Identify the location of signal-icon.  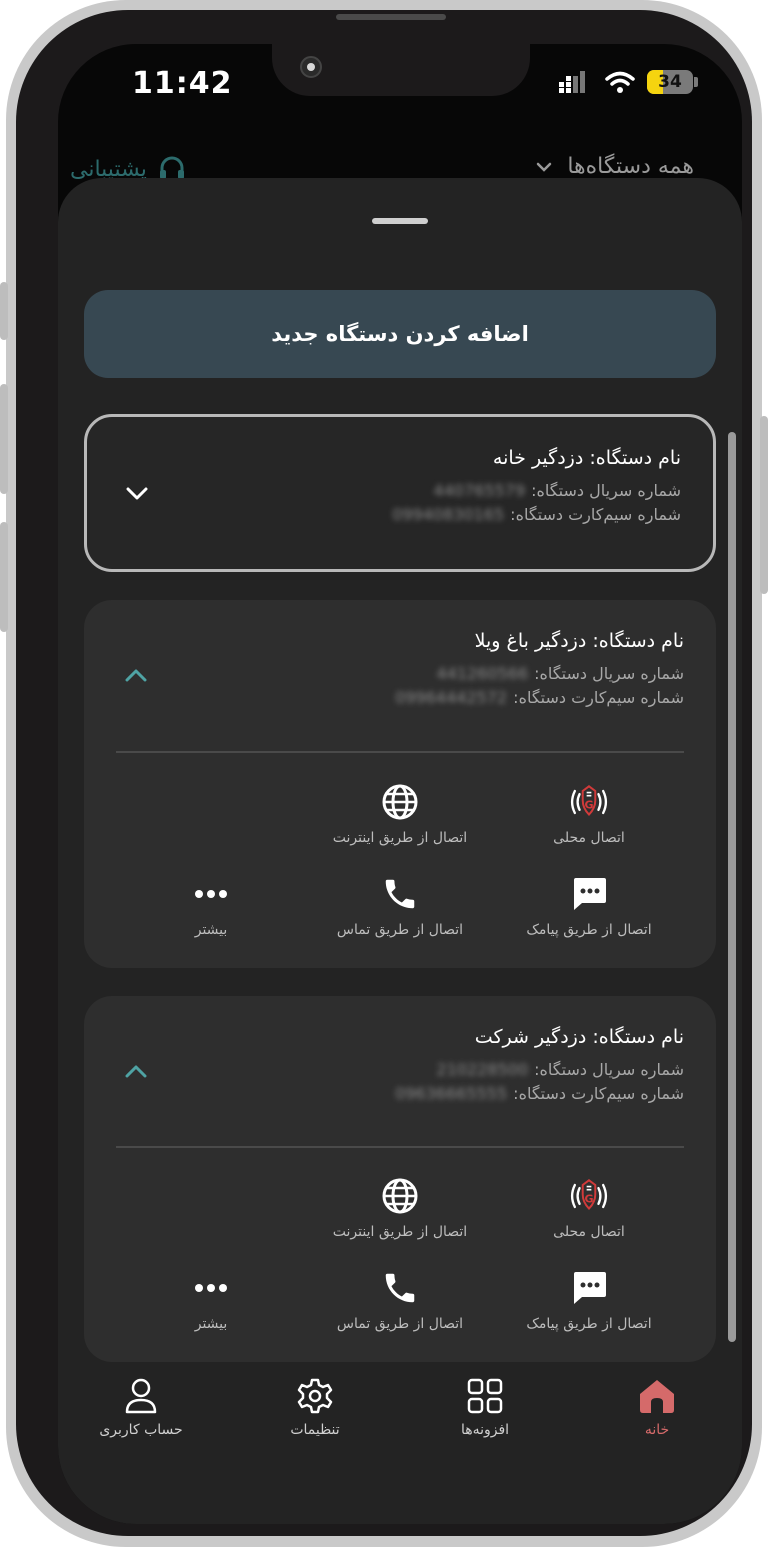
(572, 82).